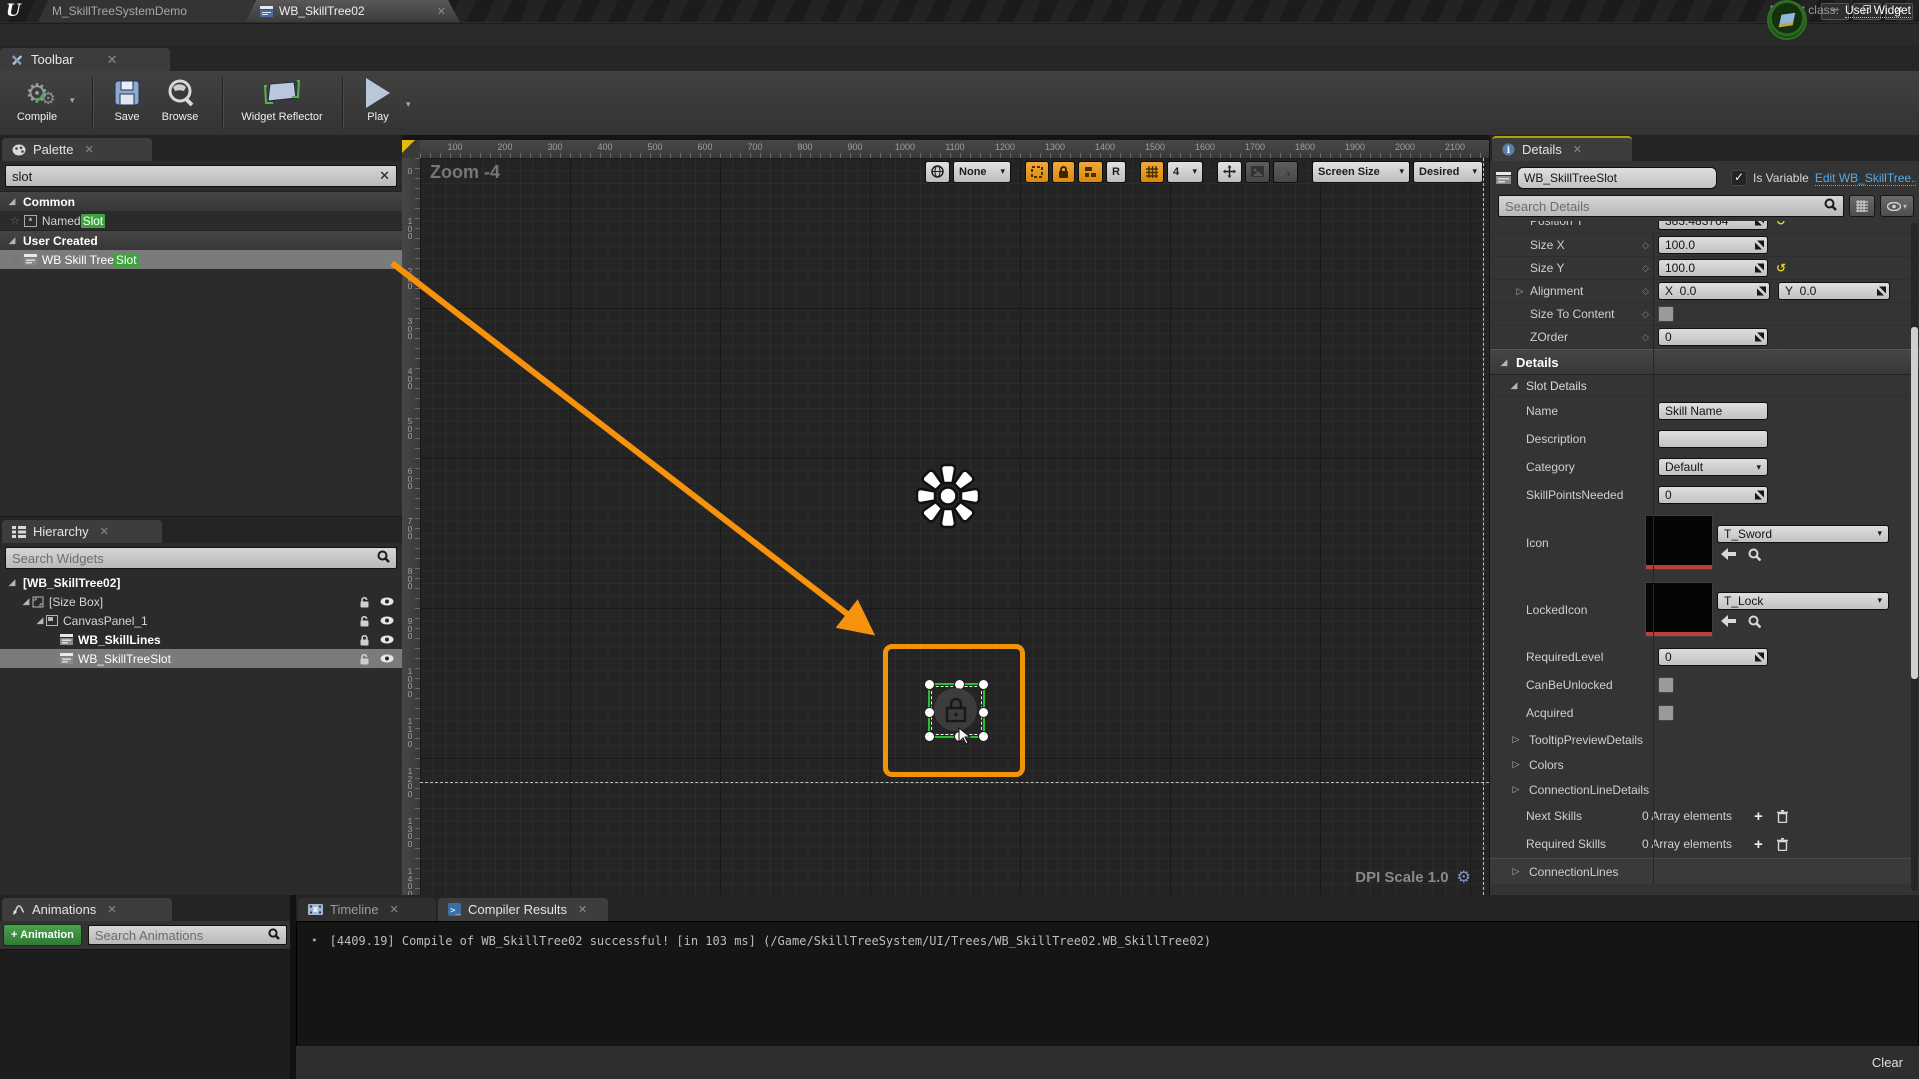 The height and width of the screenshot is (1079, 1919). Describe the element at coordinates (367, 909) in the screenshot. I see `timeline-tab: Timeline ✕` at that location.